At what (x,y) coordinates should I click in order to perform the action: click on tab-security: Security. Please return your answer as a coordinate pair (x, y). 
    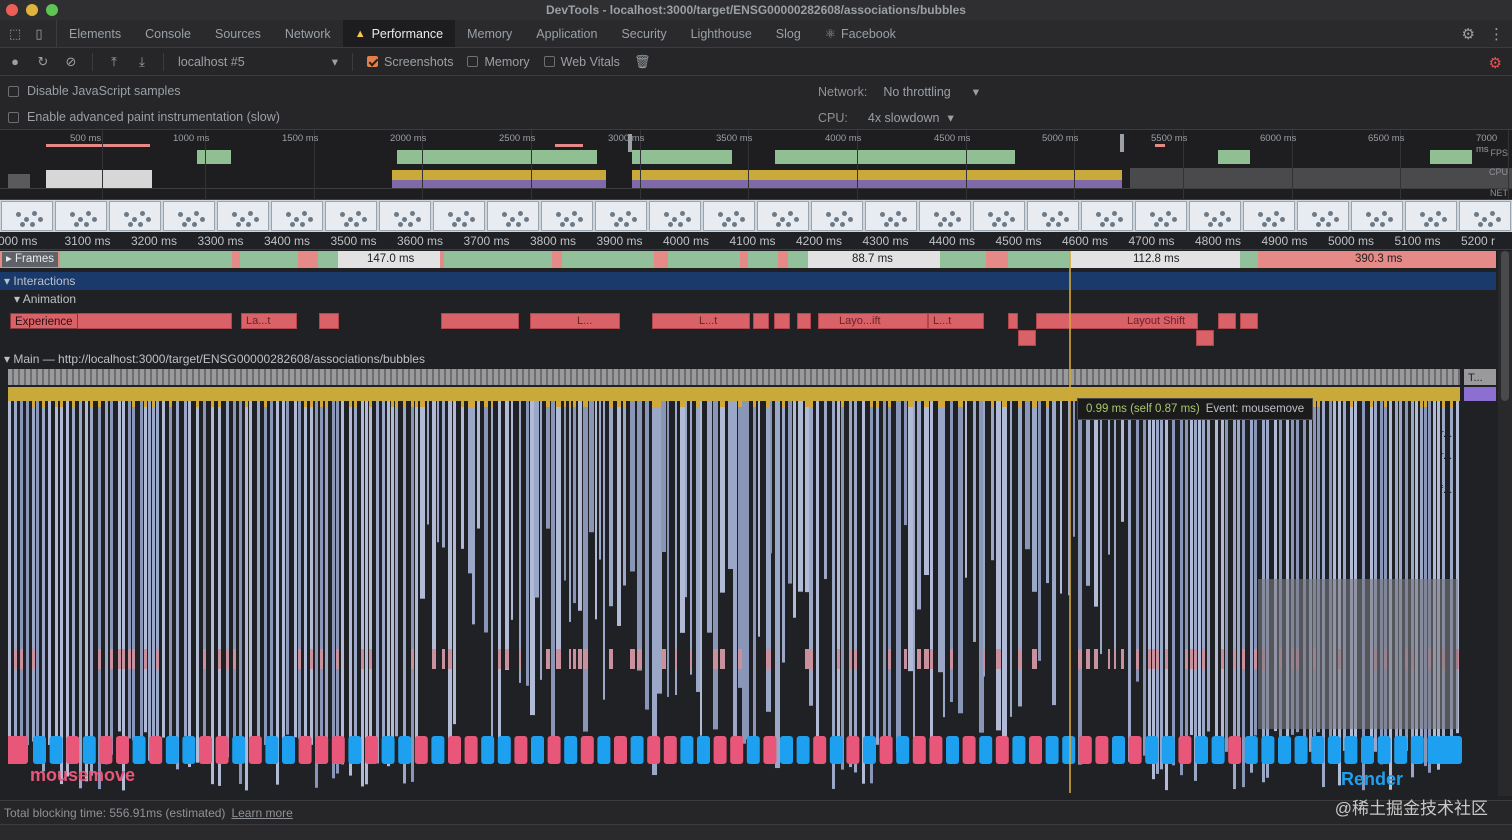
    Looking at the image, I should click on (643, 33).